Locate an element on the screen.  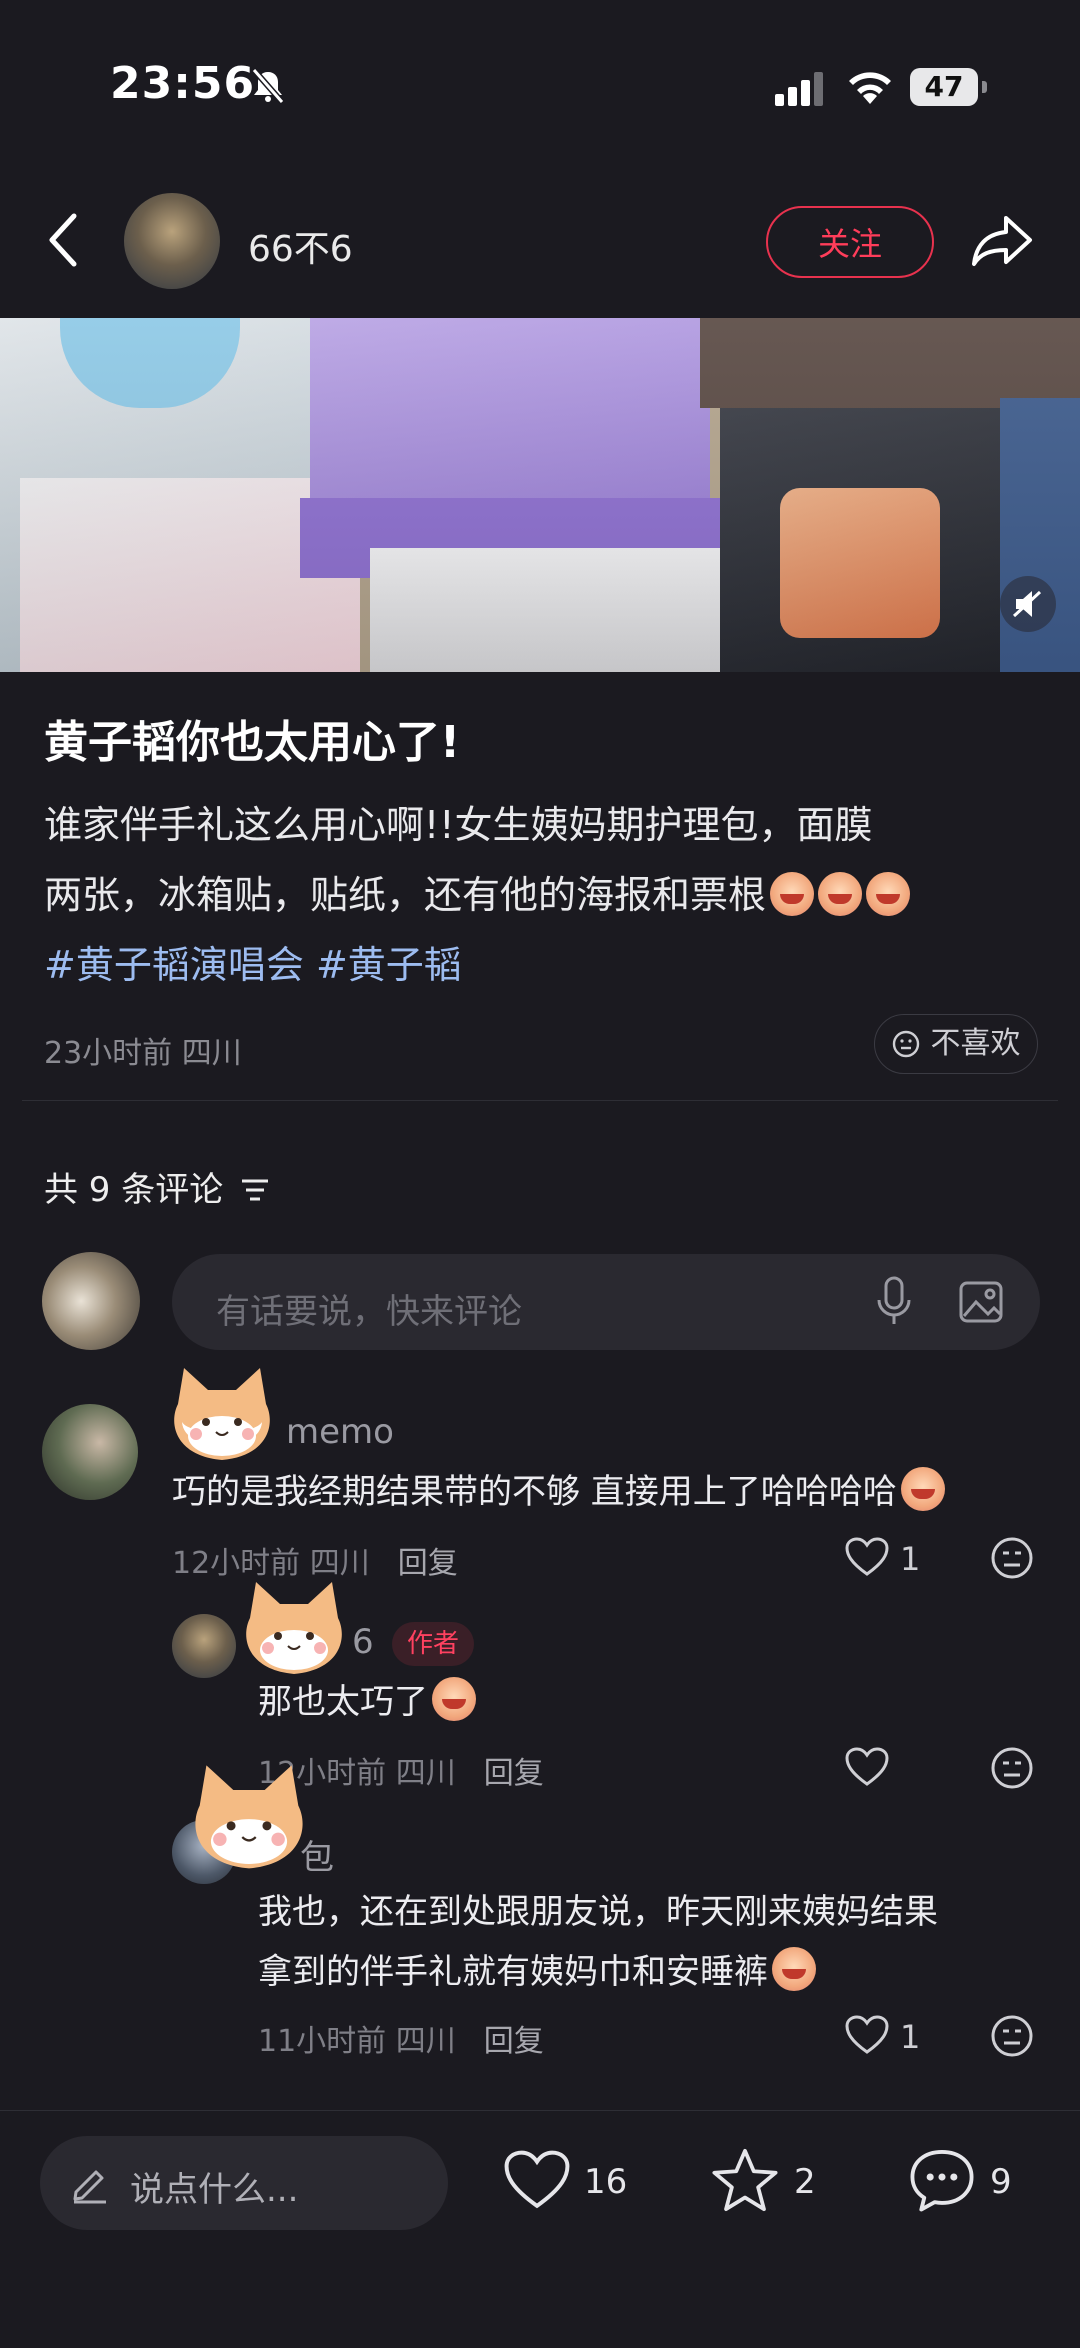
comment-input-placeholder: 有话要说，快来评论 is located at coordinates (369, 1308).